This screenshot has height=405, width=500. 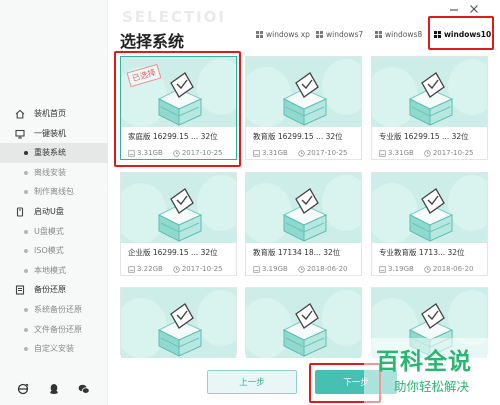 I want to click on system-name: 企业版 16299.15 ... 32位, so click(x=173, y=252).